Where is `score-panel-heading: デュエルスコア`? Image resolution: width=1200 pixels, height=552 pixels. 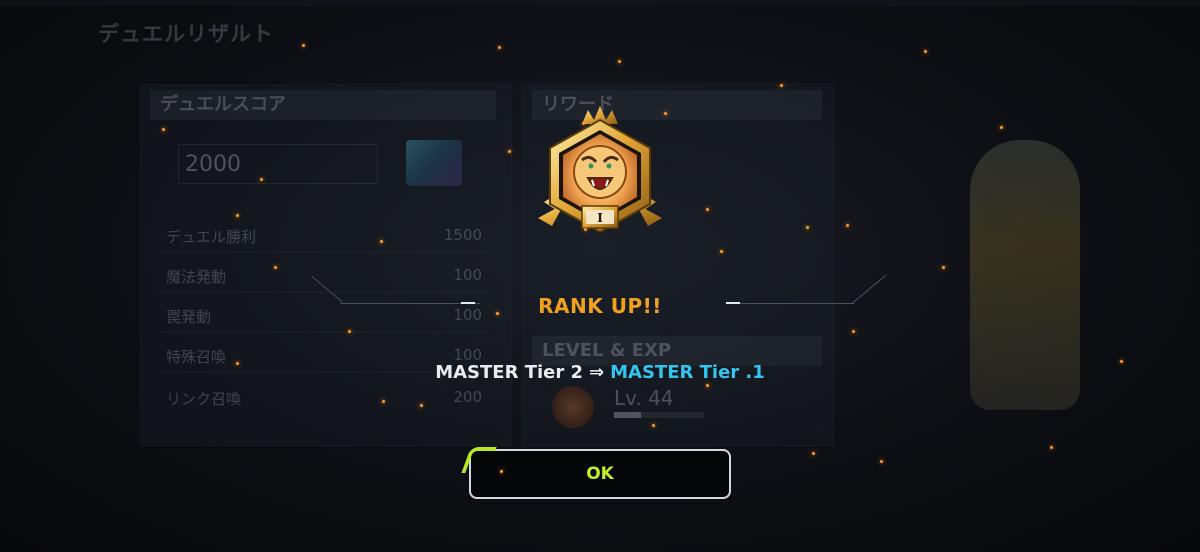
score-panel-heading: デュエルスコア is located at coordinates (323, 105).